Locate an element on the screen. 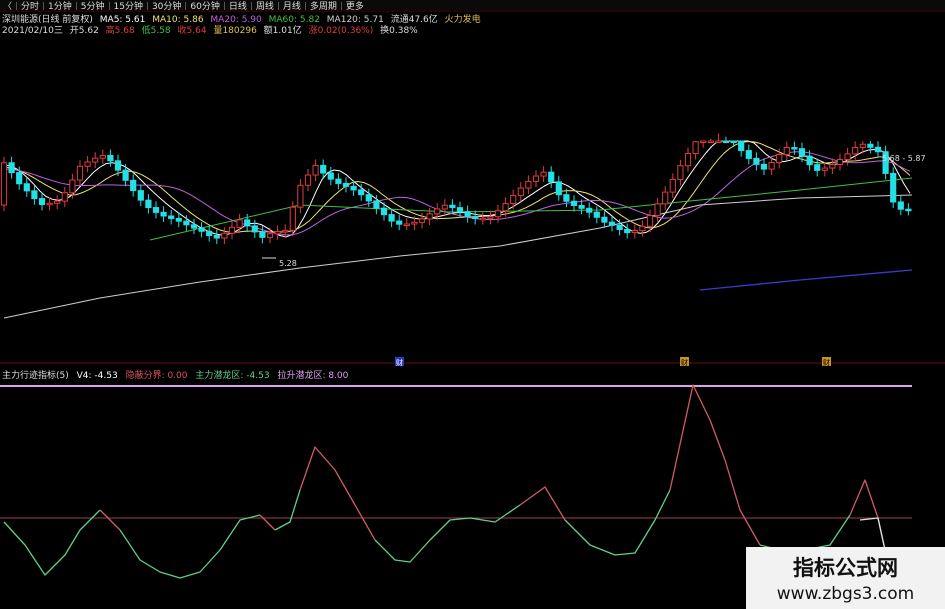 This screenshot has height=609, width=945. event-markers: 财 财 财 is located at coordinates (613, 362).